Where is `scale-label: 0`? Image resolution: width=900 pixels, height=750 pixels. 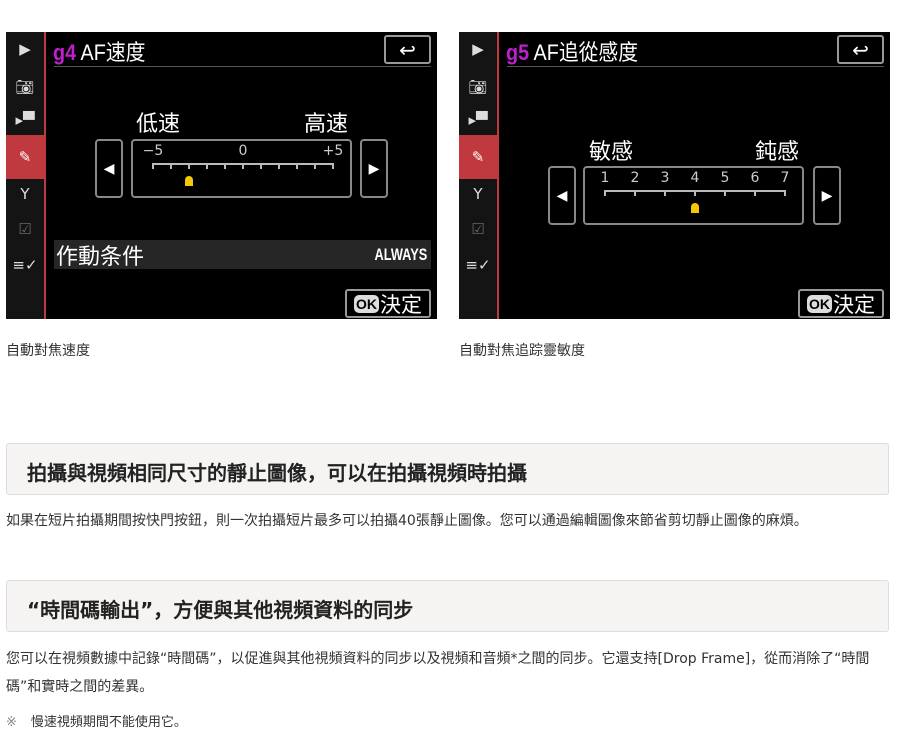
scale-label: 0 is located at coordinates (243, 151).